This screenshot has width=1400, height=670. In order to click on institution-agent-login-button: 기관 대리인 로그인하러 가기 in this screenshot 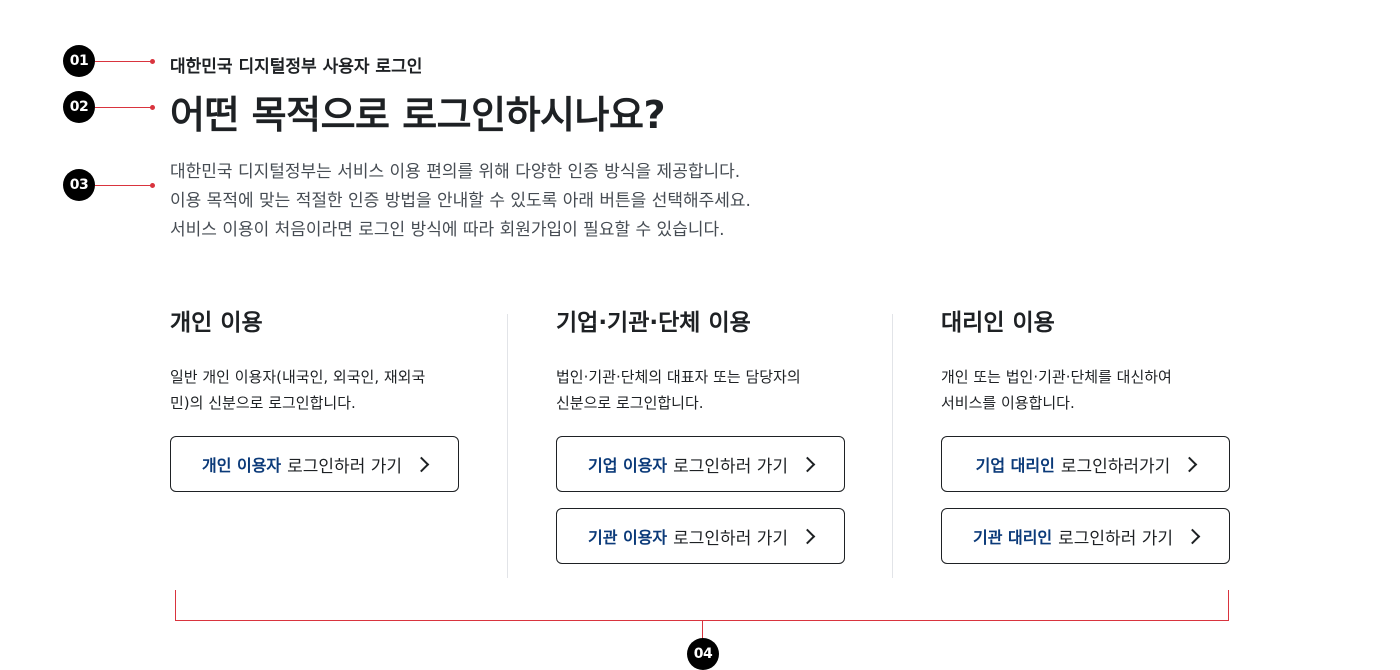, I will do `click(1085, 536)`.